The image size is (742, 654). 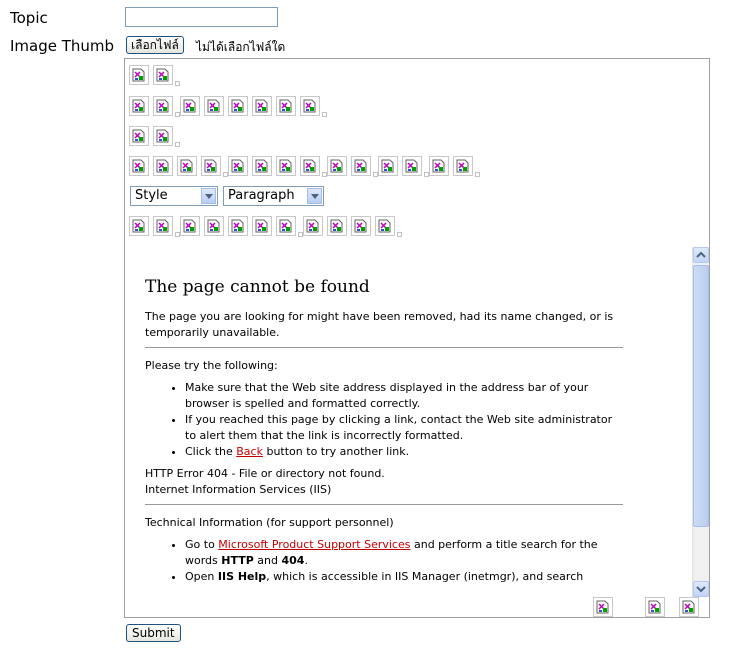 I want to click on support-services-link: Microsoft Product Support Services, so click(x=314, y=544).